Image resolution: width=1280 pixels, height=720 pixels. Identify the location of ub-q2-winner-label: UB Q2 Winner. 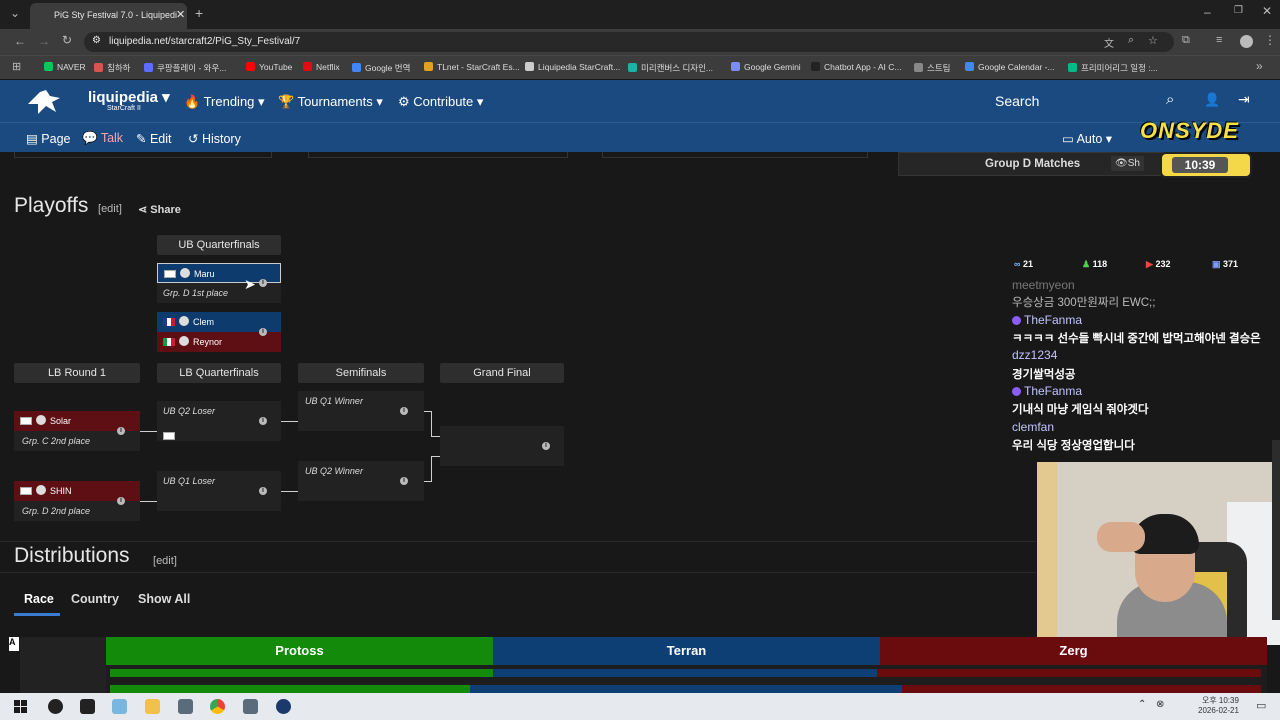
(334, 471).